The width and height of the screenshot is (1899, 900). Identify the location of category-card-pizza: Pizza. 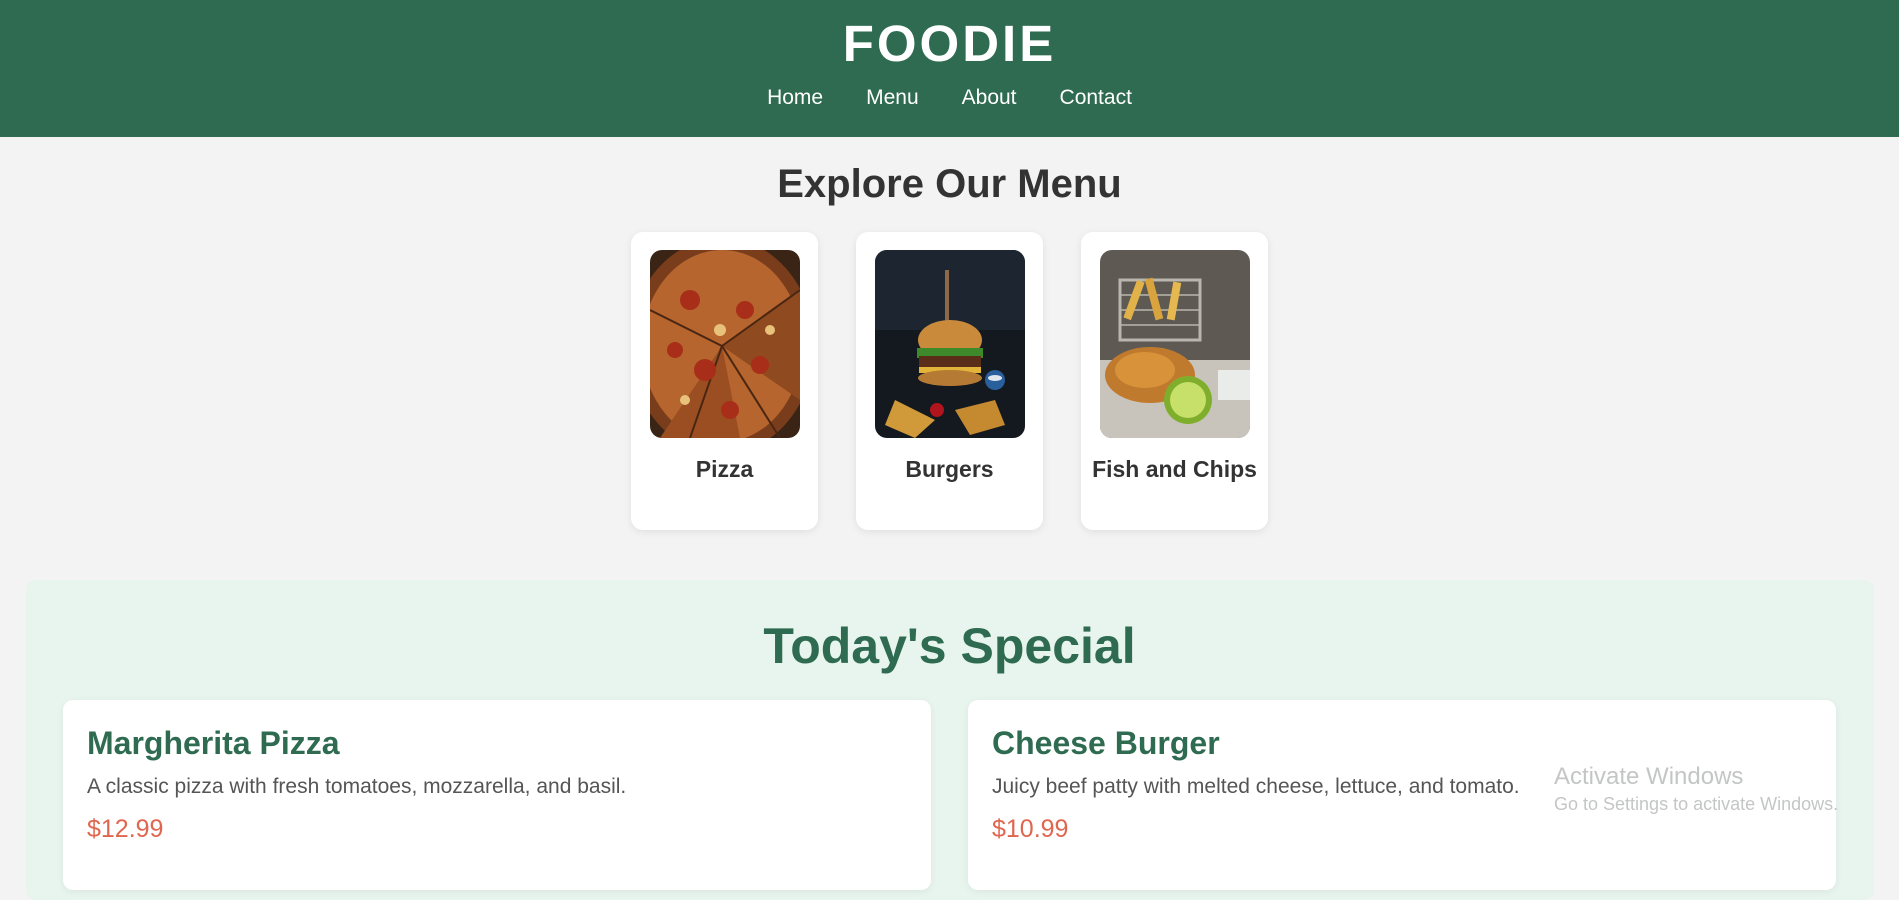
(724, 381).